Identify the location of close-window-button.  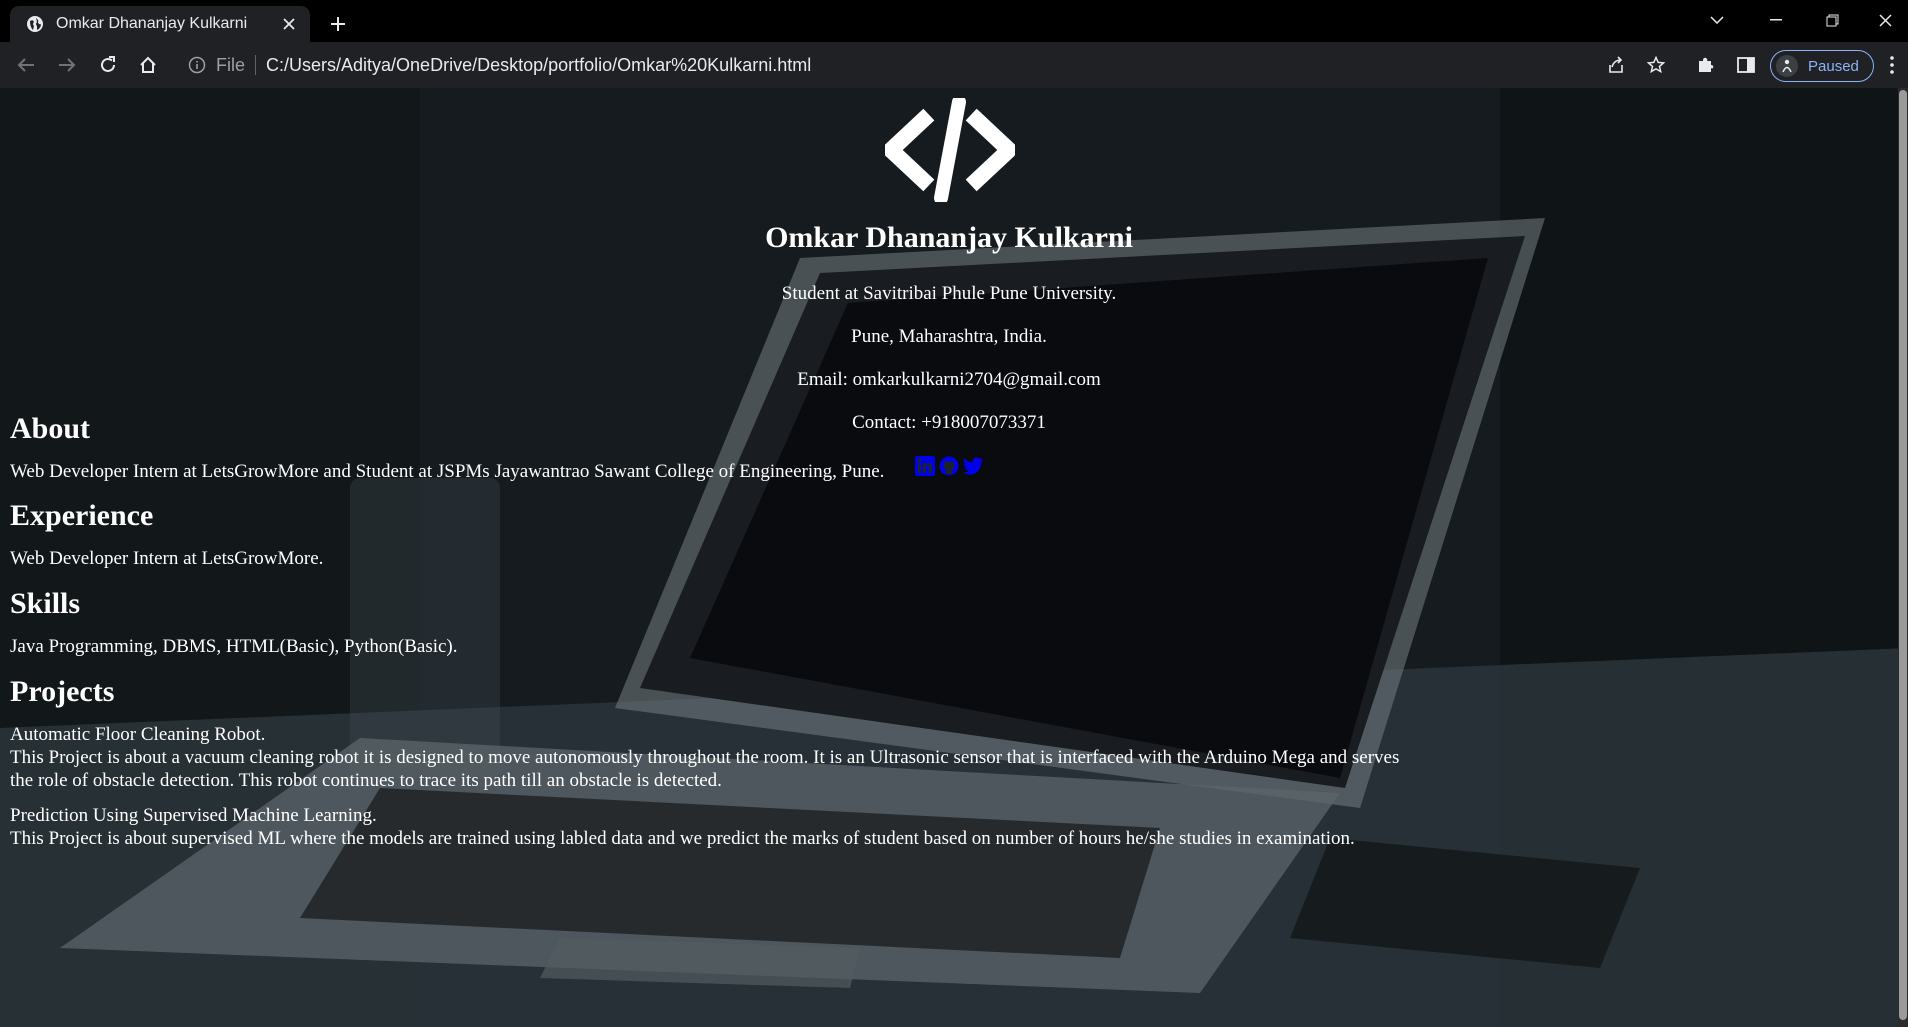
(1885, 20).